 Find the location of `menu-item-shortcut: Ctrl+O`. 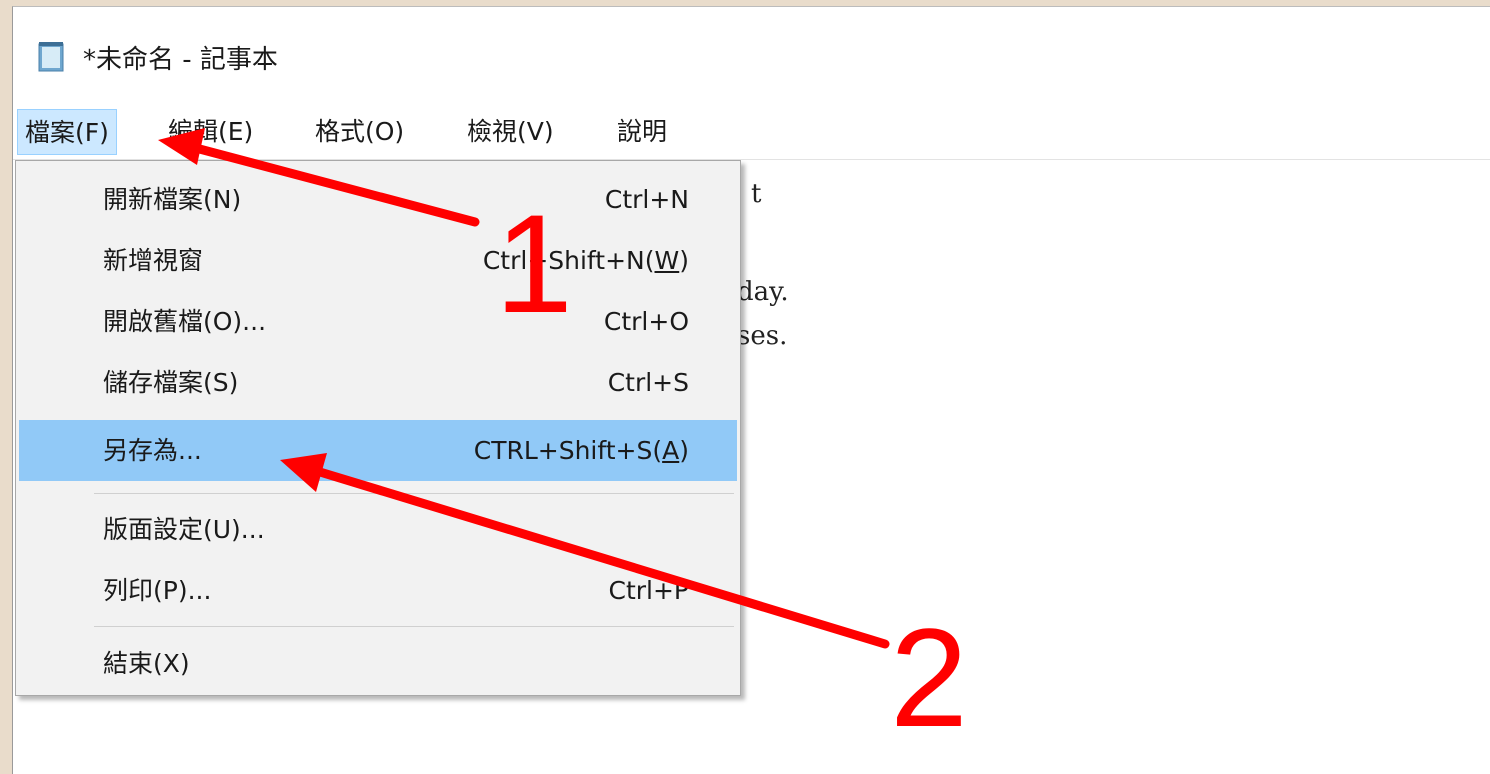

menu-item-shortcut: Ctrl+O is located at coordinates (646, 321).